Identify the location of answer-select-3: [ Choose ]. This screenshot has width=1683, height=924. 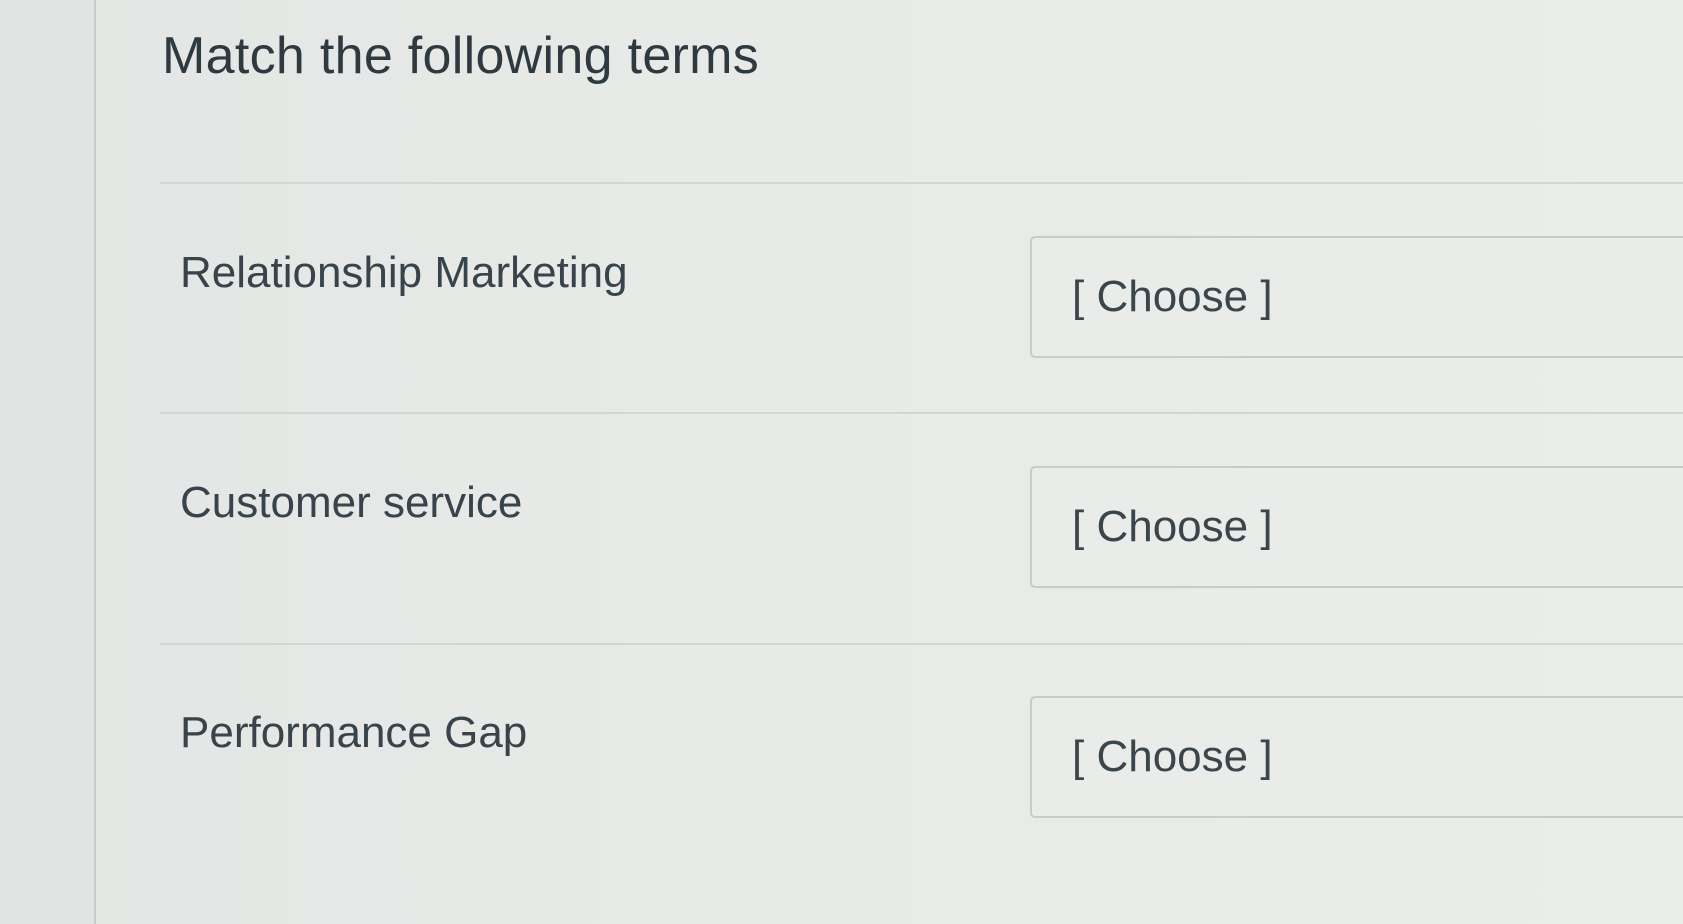
(1356, 757).